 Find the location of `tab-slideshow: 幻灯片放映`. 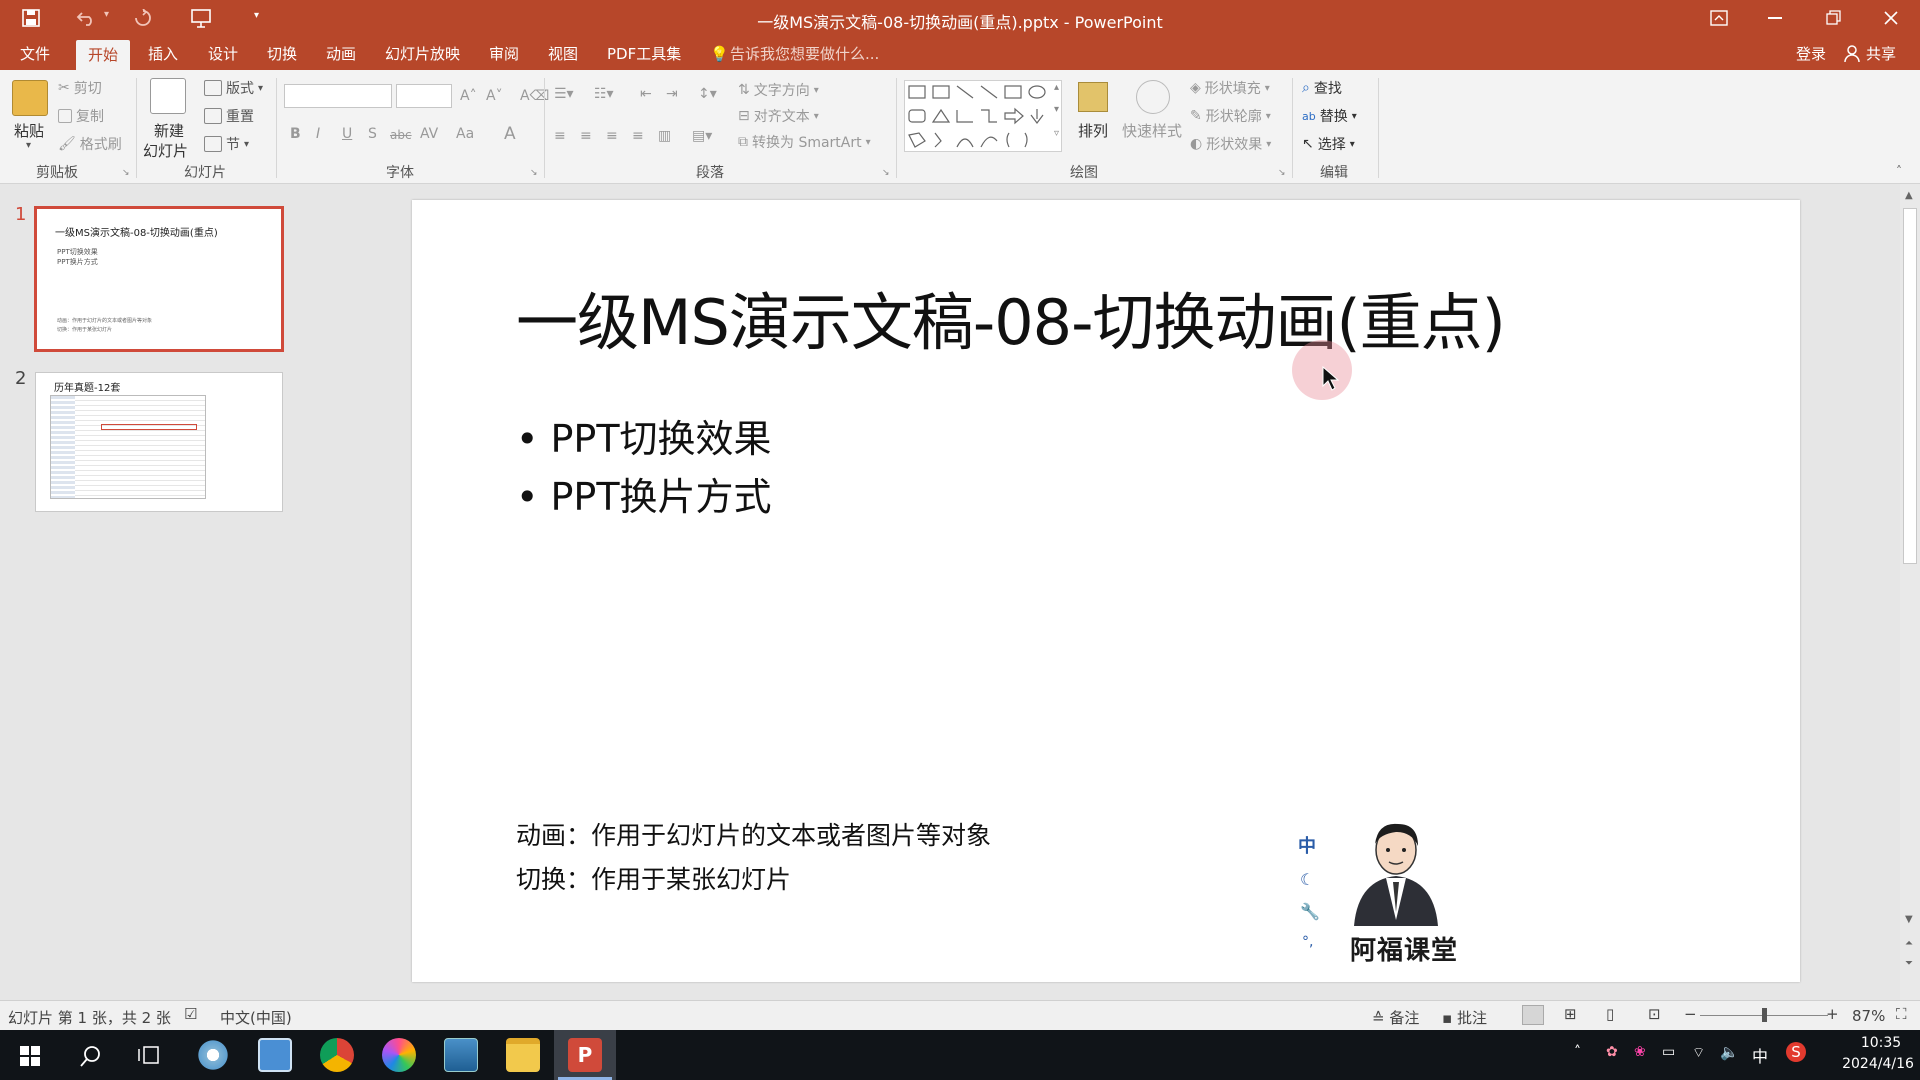

tab-slideshow: 幻灯片放映 is located at coordinates (422, 53).